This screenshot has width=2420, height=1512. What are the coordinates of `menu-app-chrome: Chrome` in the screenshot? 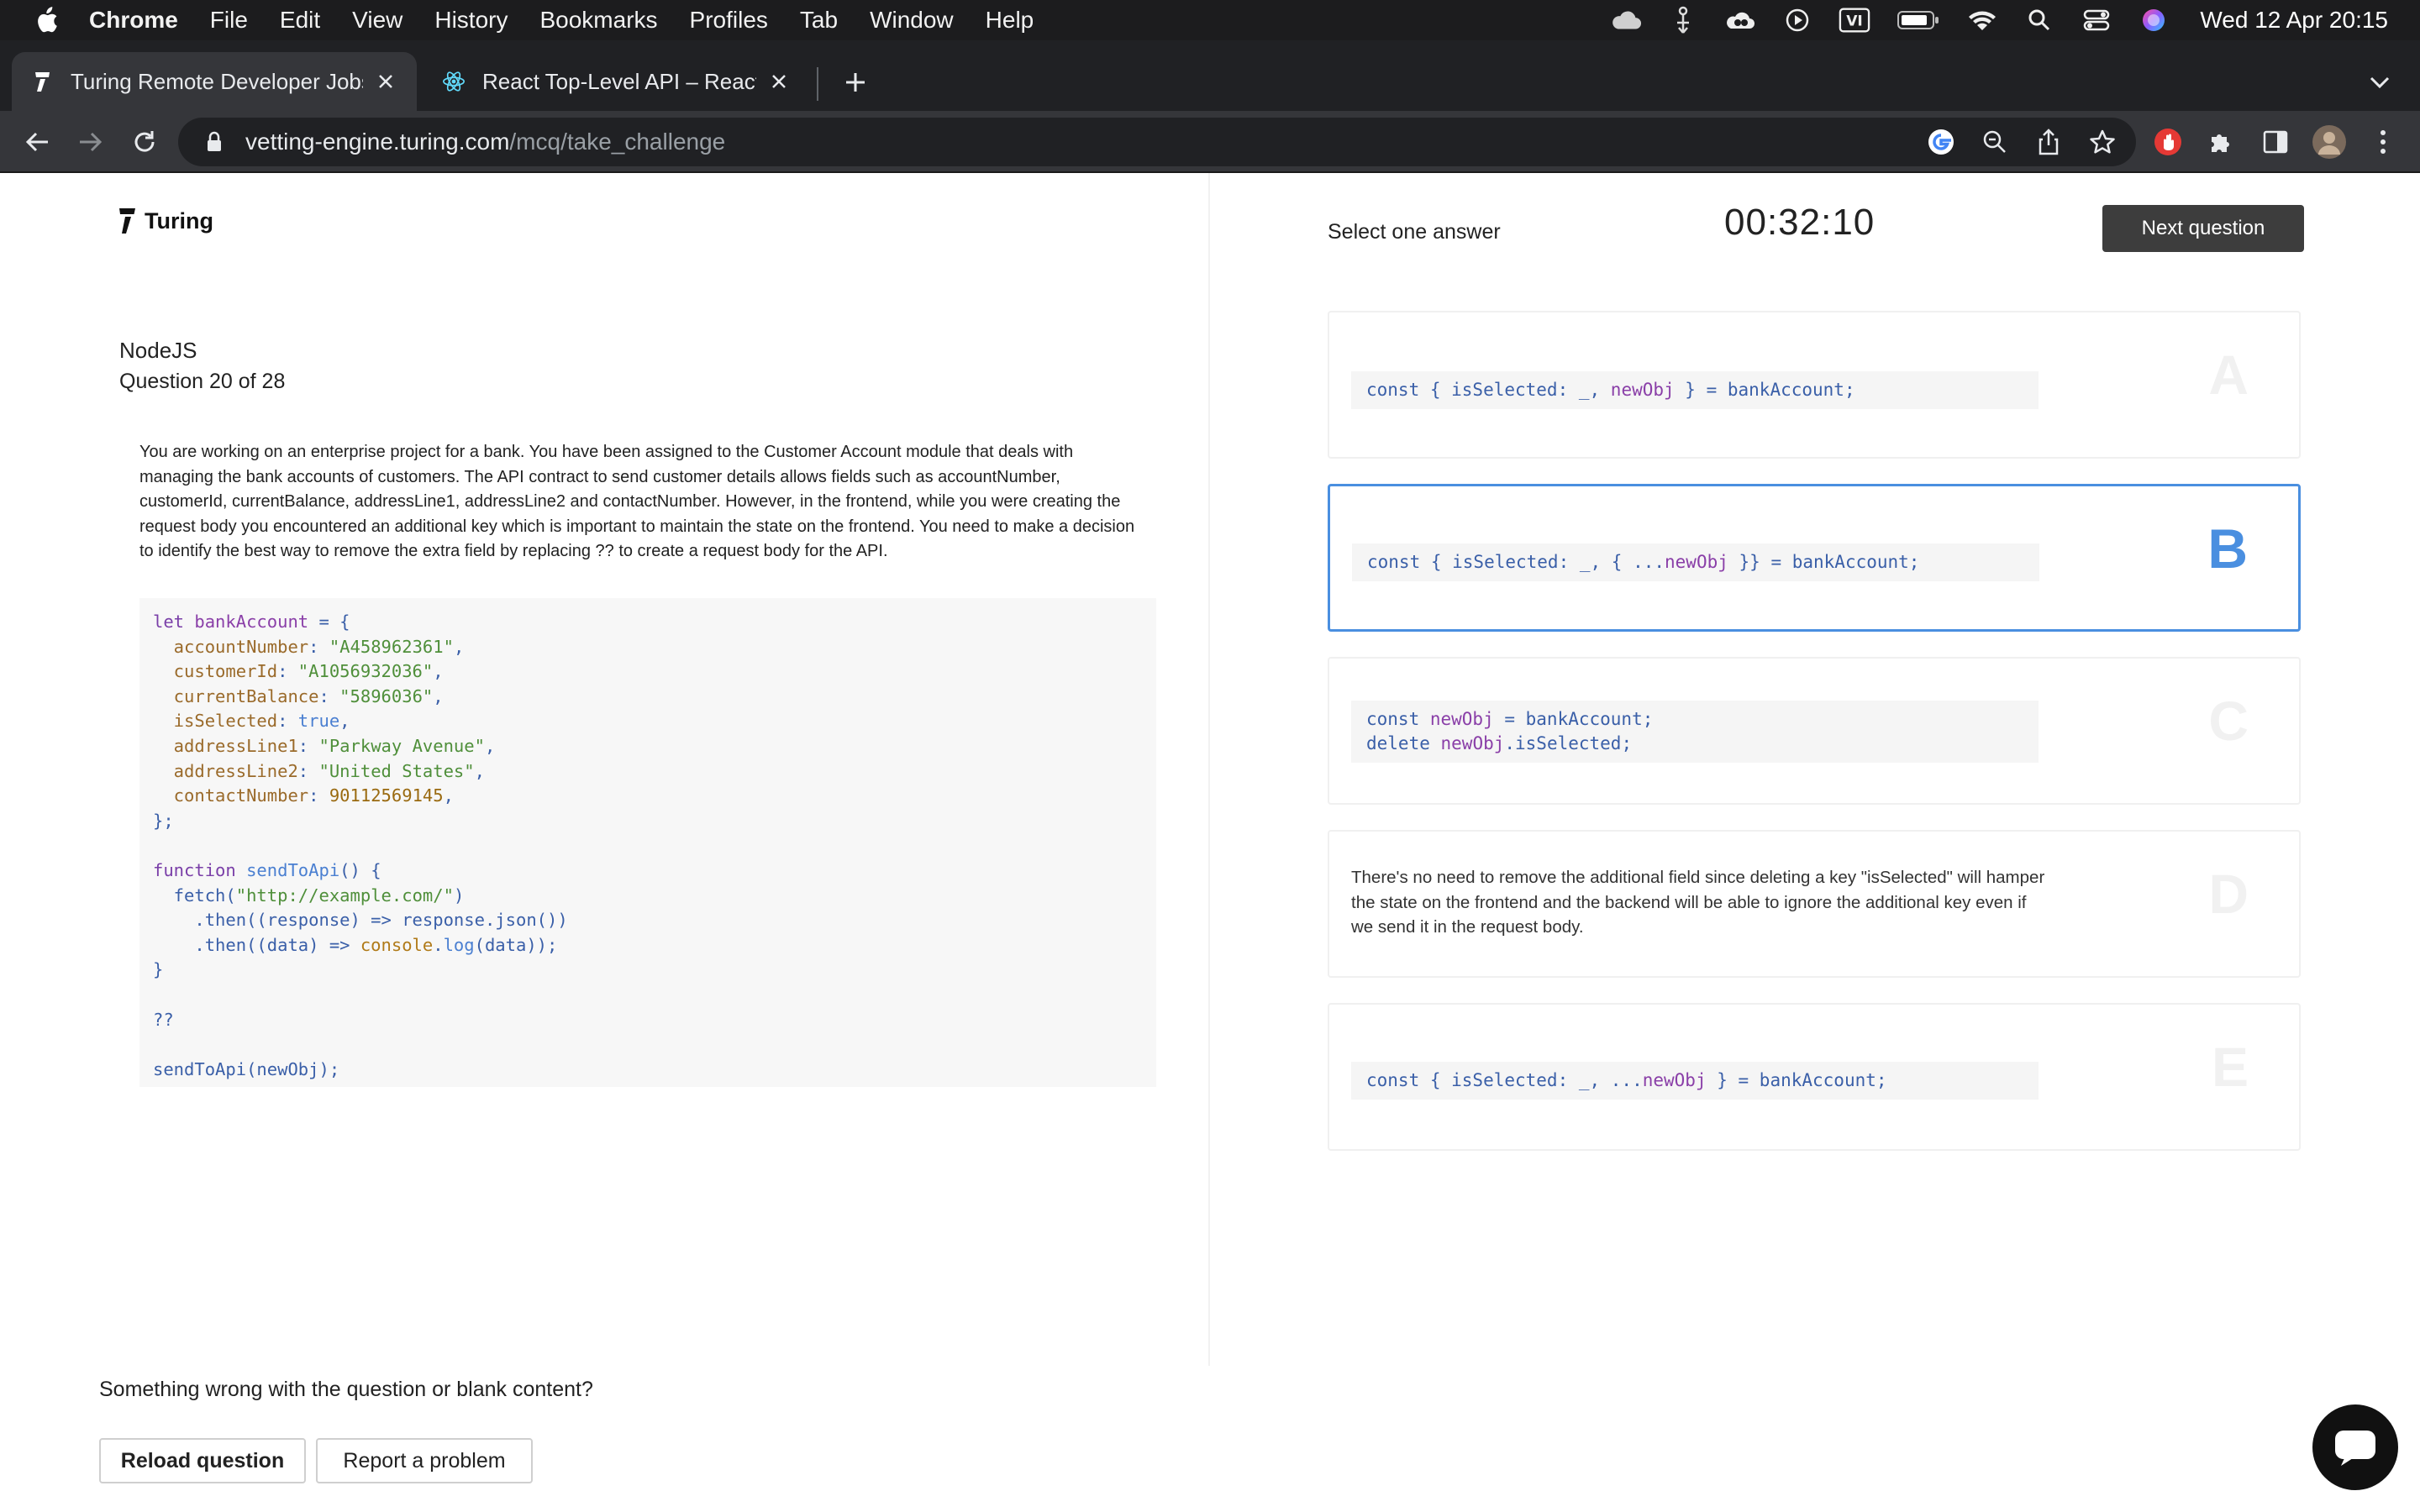 It's located at (133, 20).